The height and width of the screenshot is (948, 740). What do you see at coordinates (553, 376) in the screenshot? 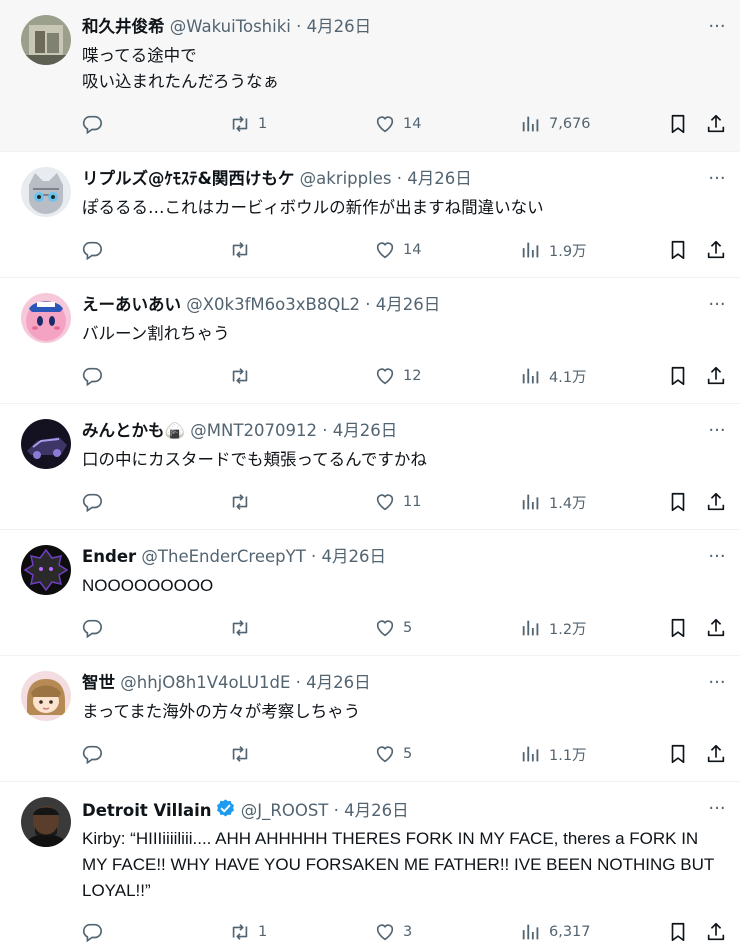
I see `views-button: 4.1万` at bounding box center [553, 376].